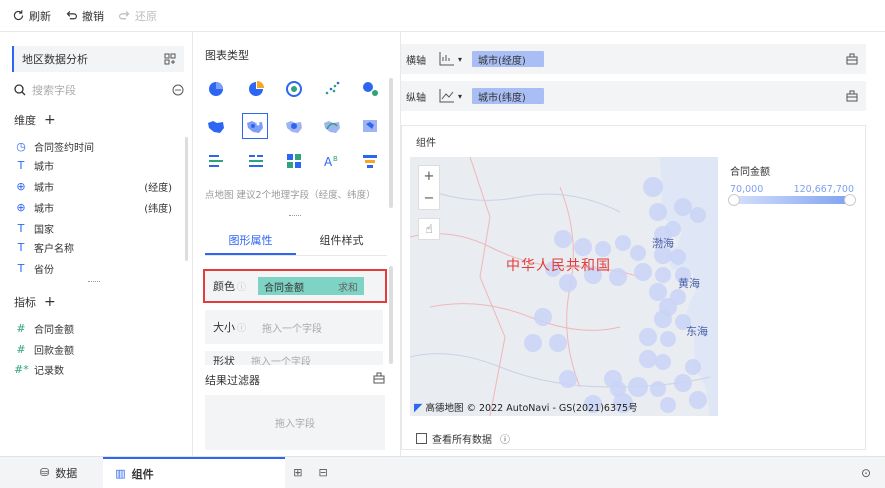 This screenshot has height=488, width=885. What do you see at coordinates (294, 358) in the screenshot?
I see `shape-property-row: 形状 拖入一个字段` at bounding box center [294, 358].